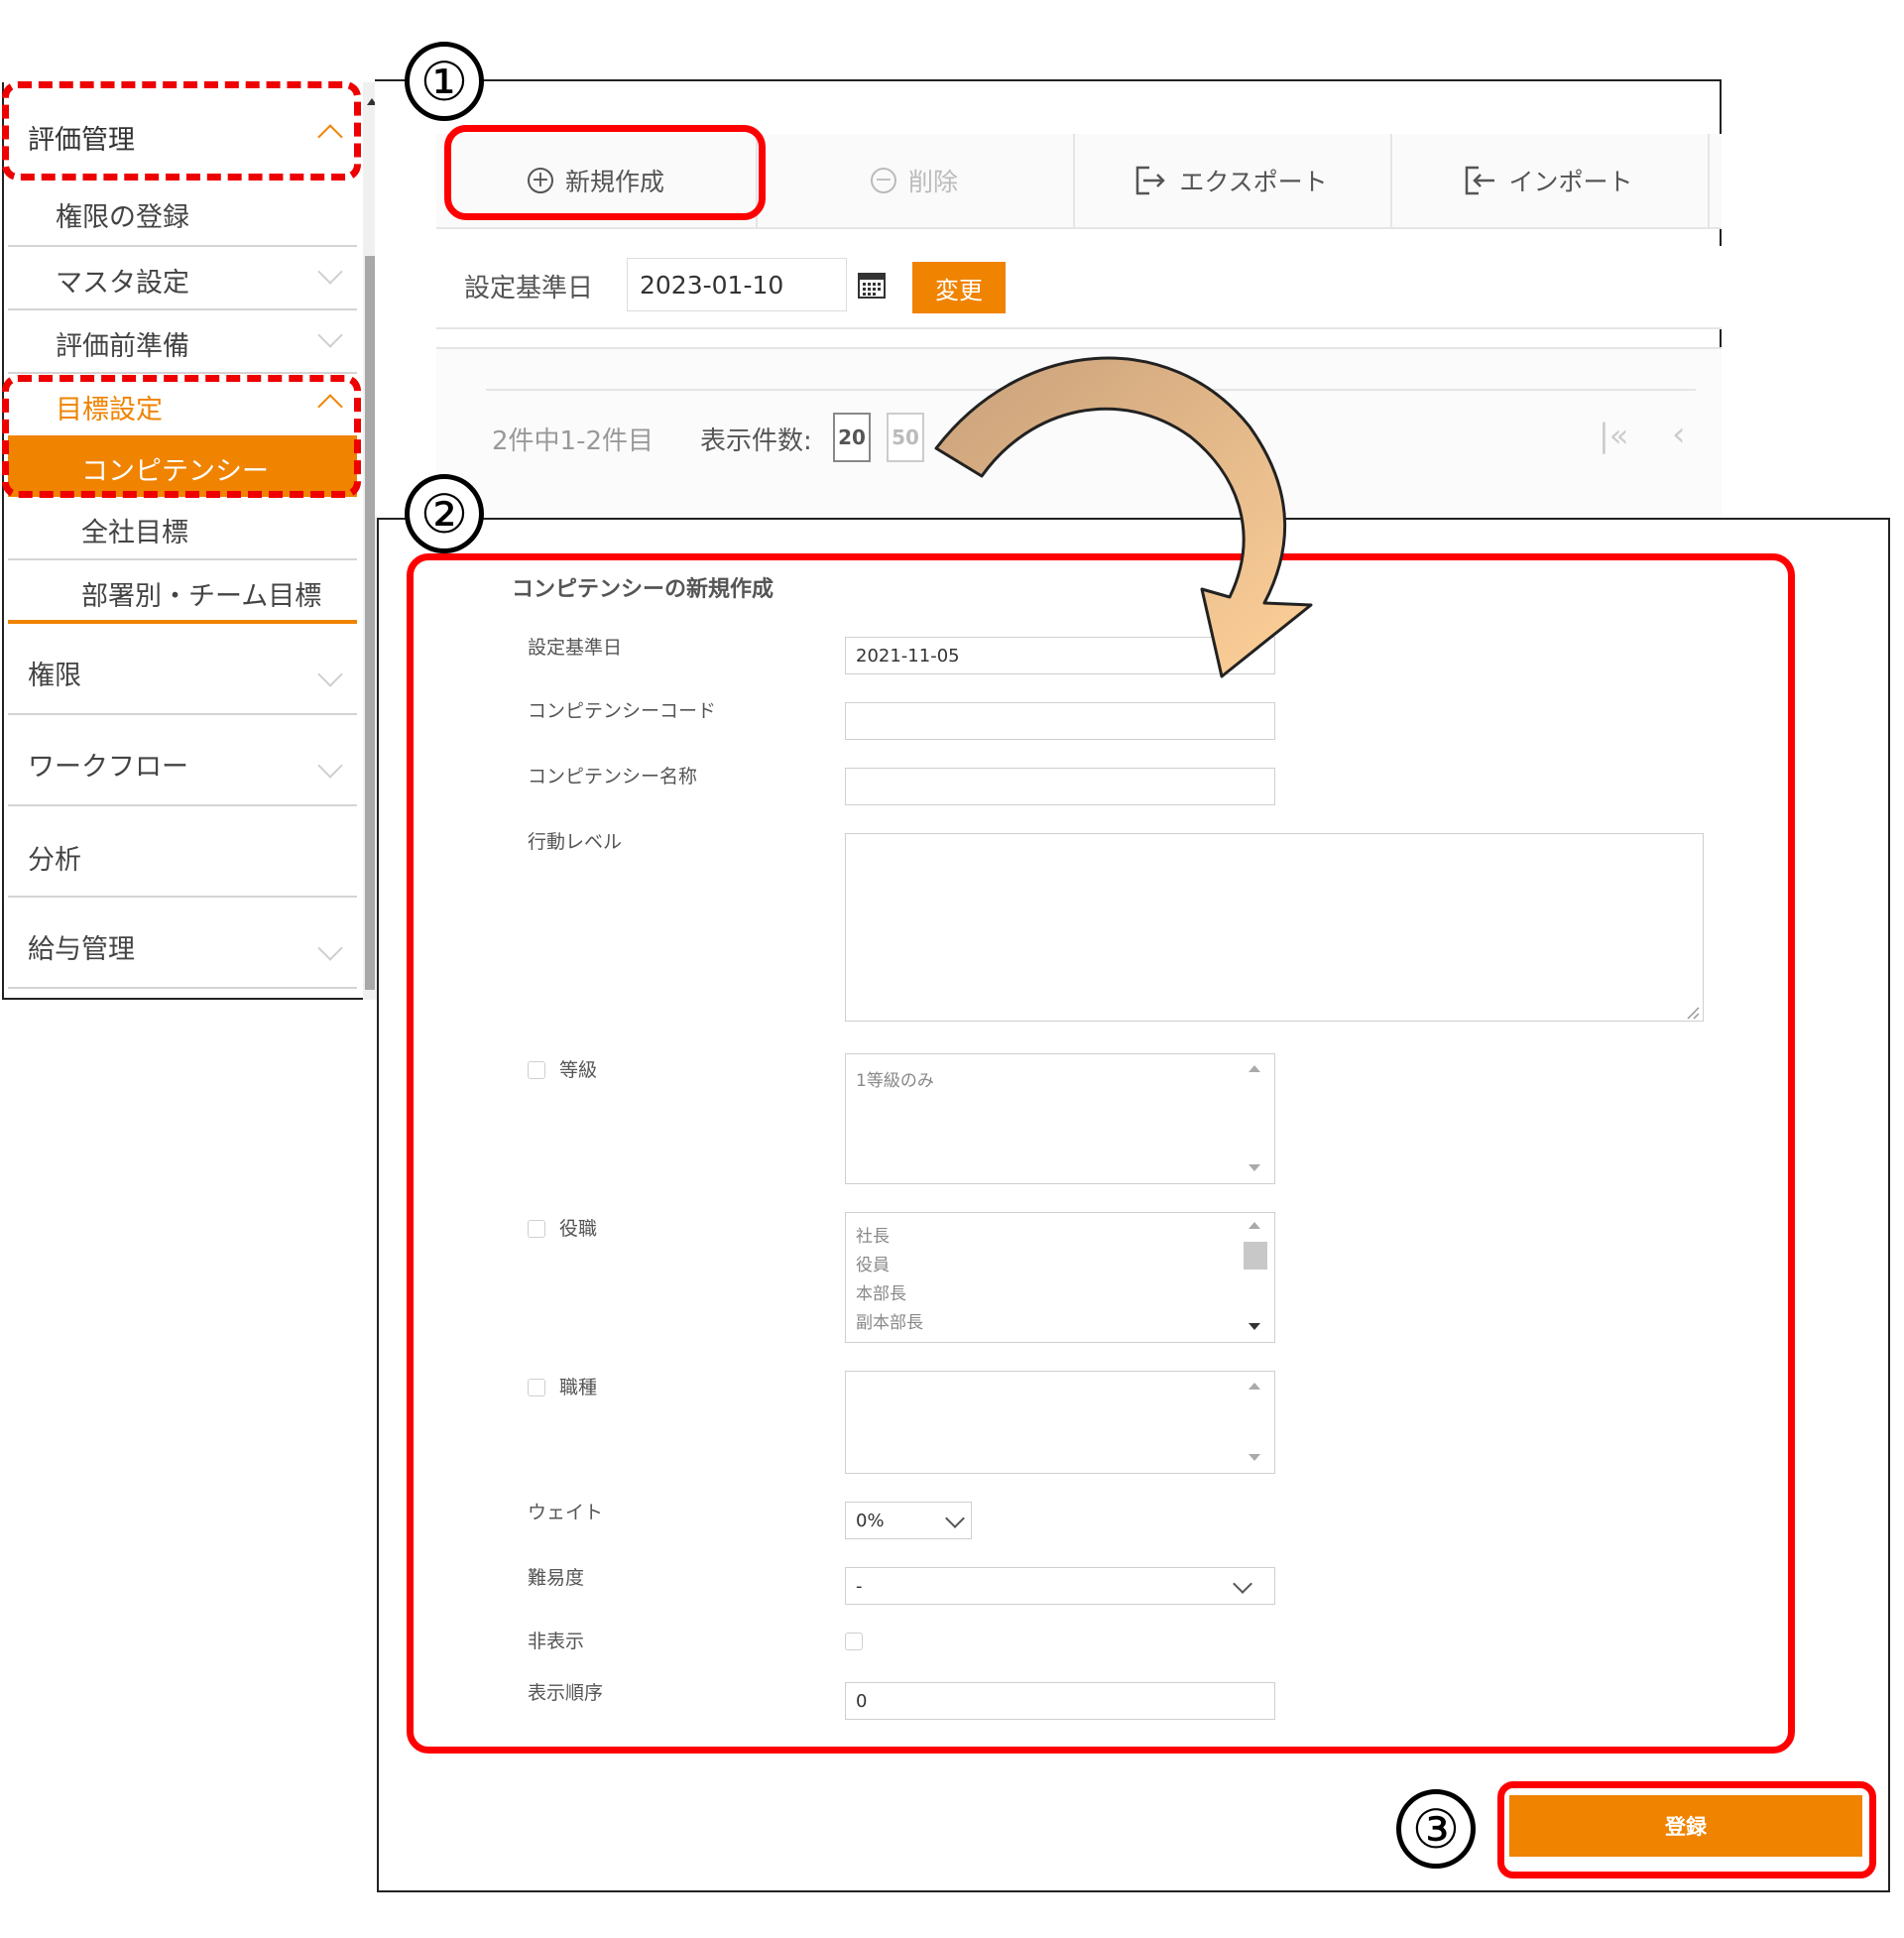 This screenshot has height=1938, width=1904. What do you see at coordinates (370, 623) in the screenshot?
I see `sidebar-scrollbar-thumb` at bounding box center [370, 623].